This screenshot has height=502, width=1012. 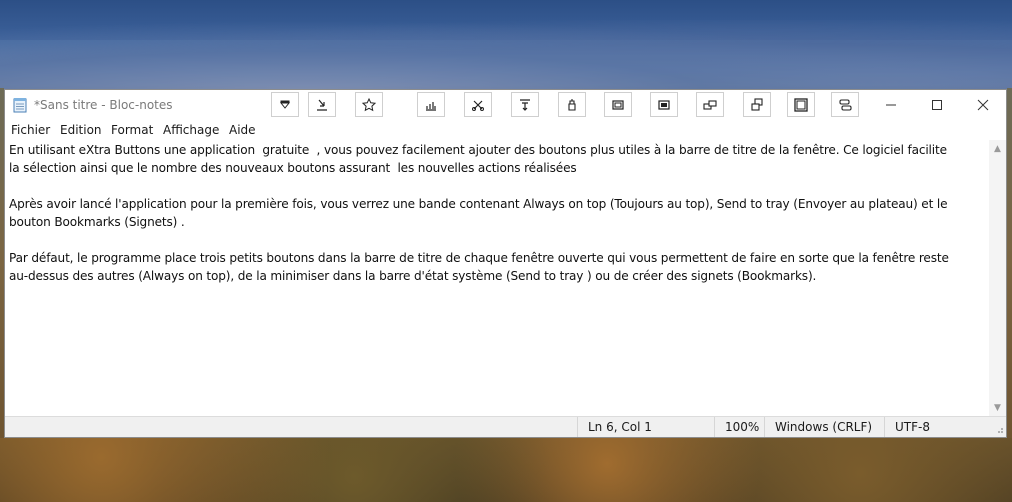 I want to click on maximize-box-icon, so click(x=801, y=104).